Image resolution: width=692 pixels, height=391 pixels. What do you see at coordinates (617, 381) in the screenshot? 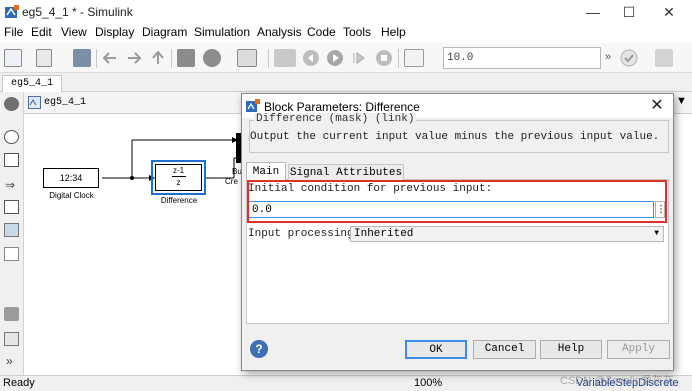
I see `watermark: CSDN @Zevalin爱灰灰` at bounding box center [617, 381].